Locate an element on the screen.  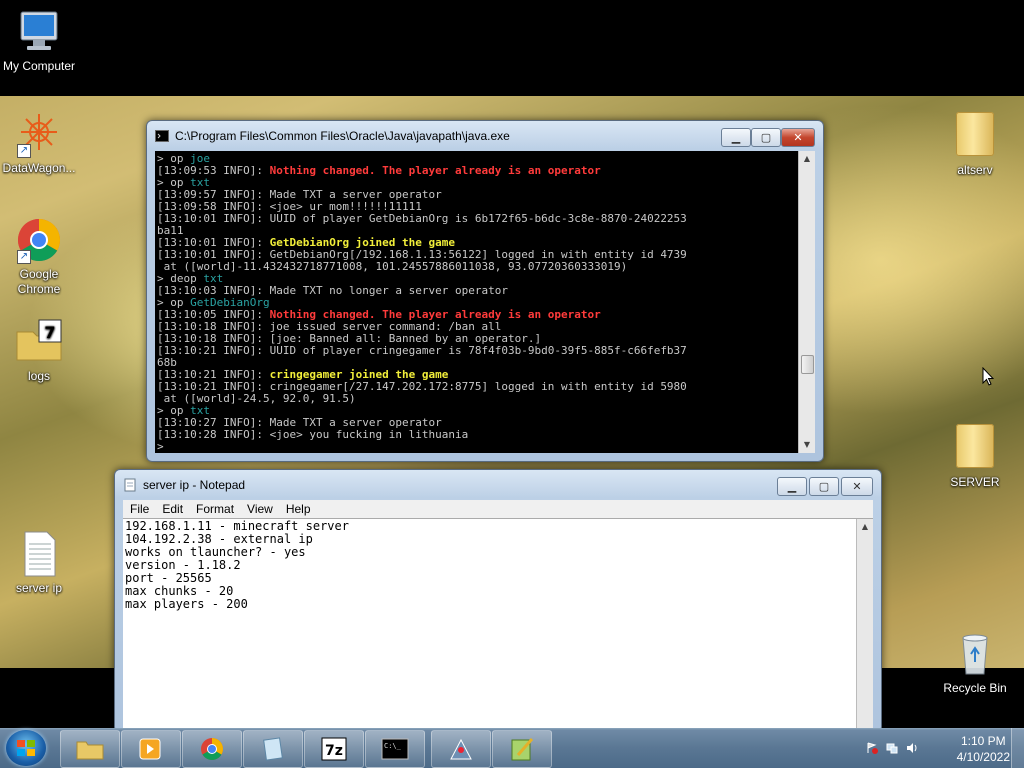
notepad-scrollbar: ▲ is located at coordinates (864, 625).